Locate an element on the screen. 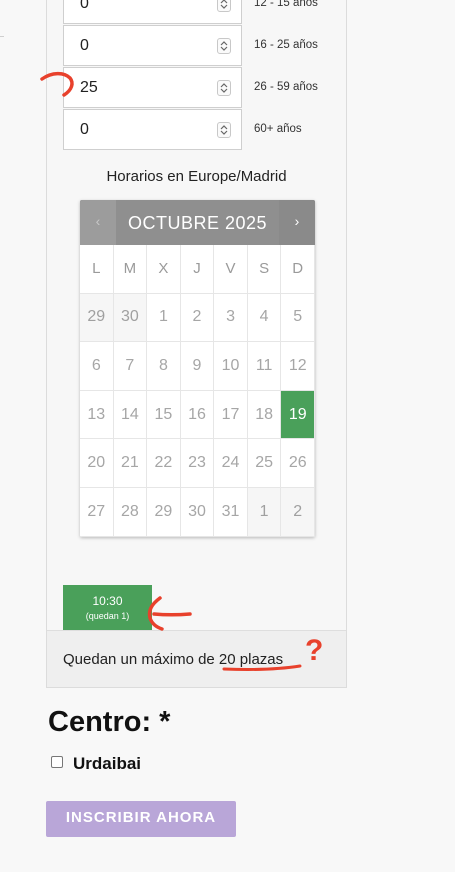 This screenshot has height=872, width=455. centro-checkbox is located at coordinates (57, 762).